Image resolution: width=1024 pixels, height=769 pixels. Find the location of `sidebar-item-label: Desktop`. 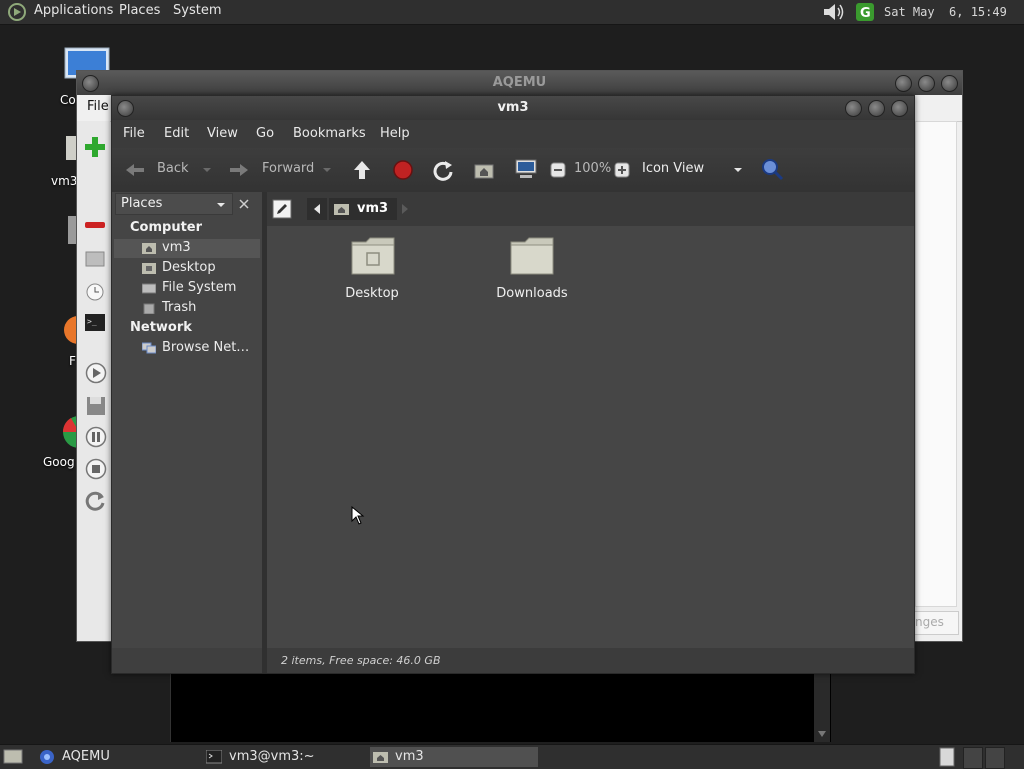

sidebar-item-label: Desktop is located at coordinates (189, 267).